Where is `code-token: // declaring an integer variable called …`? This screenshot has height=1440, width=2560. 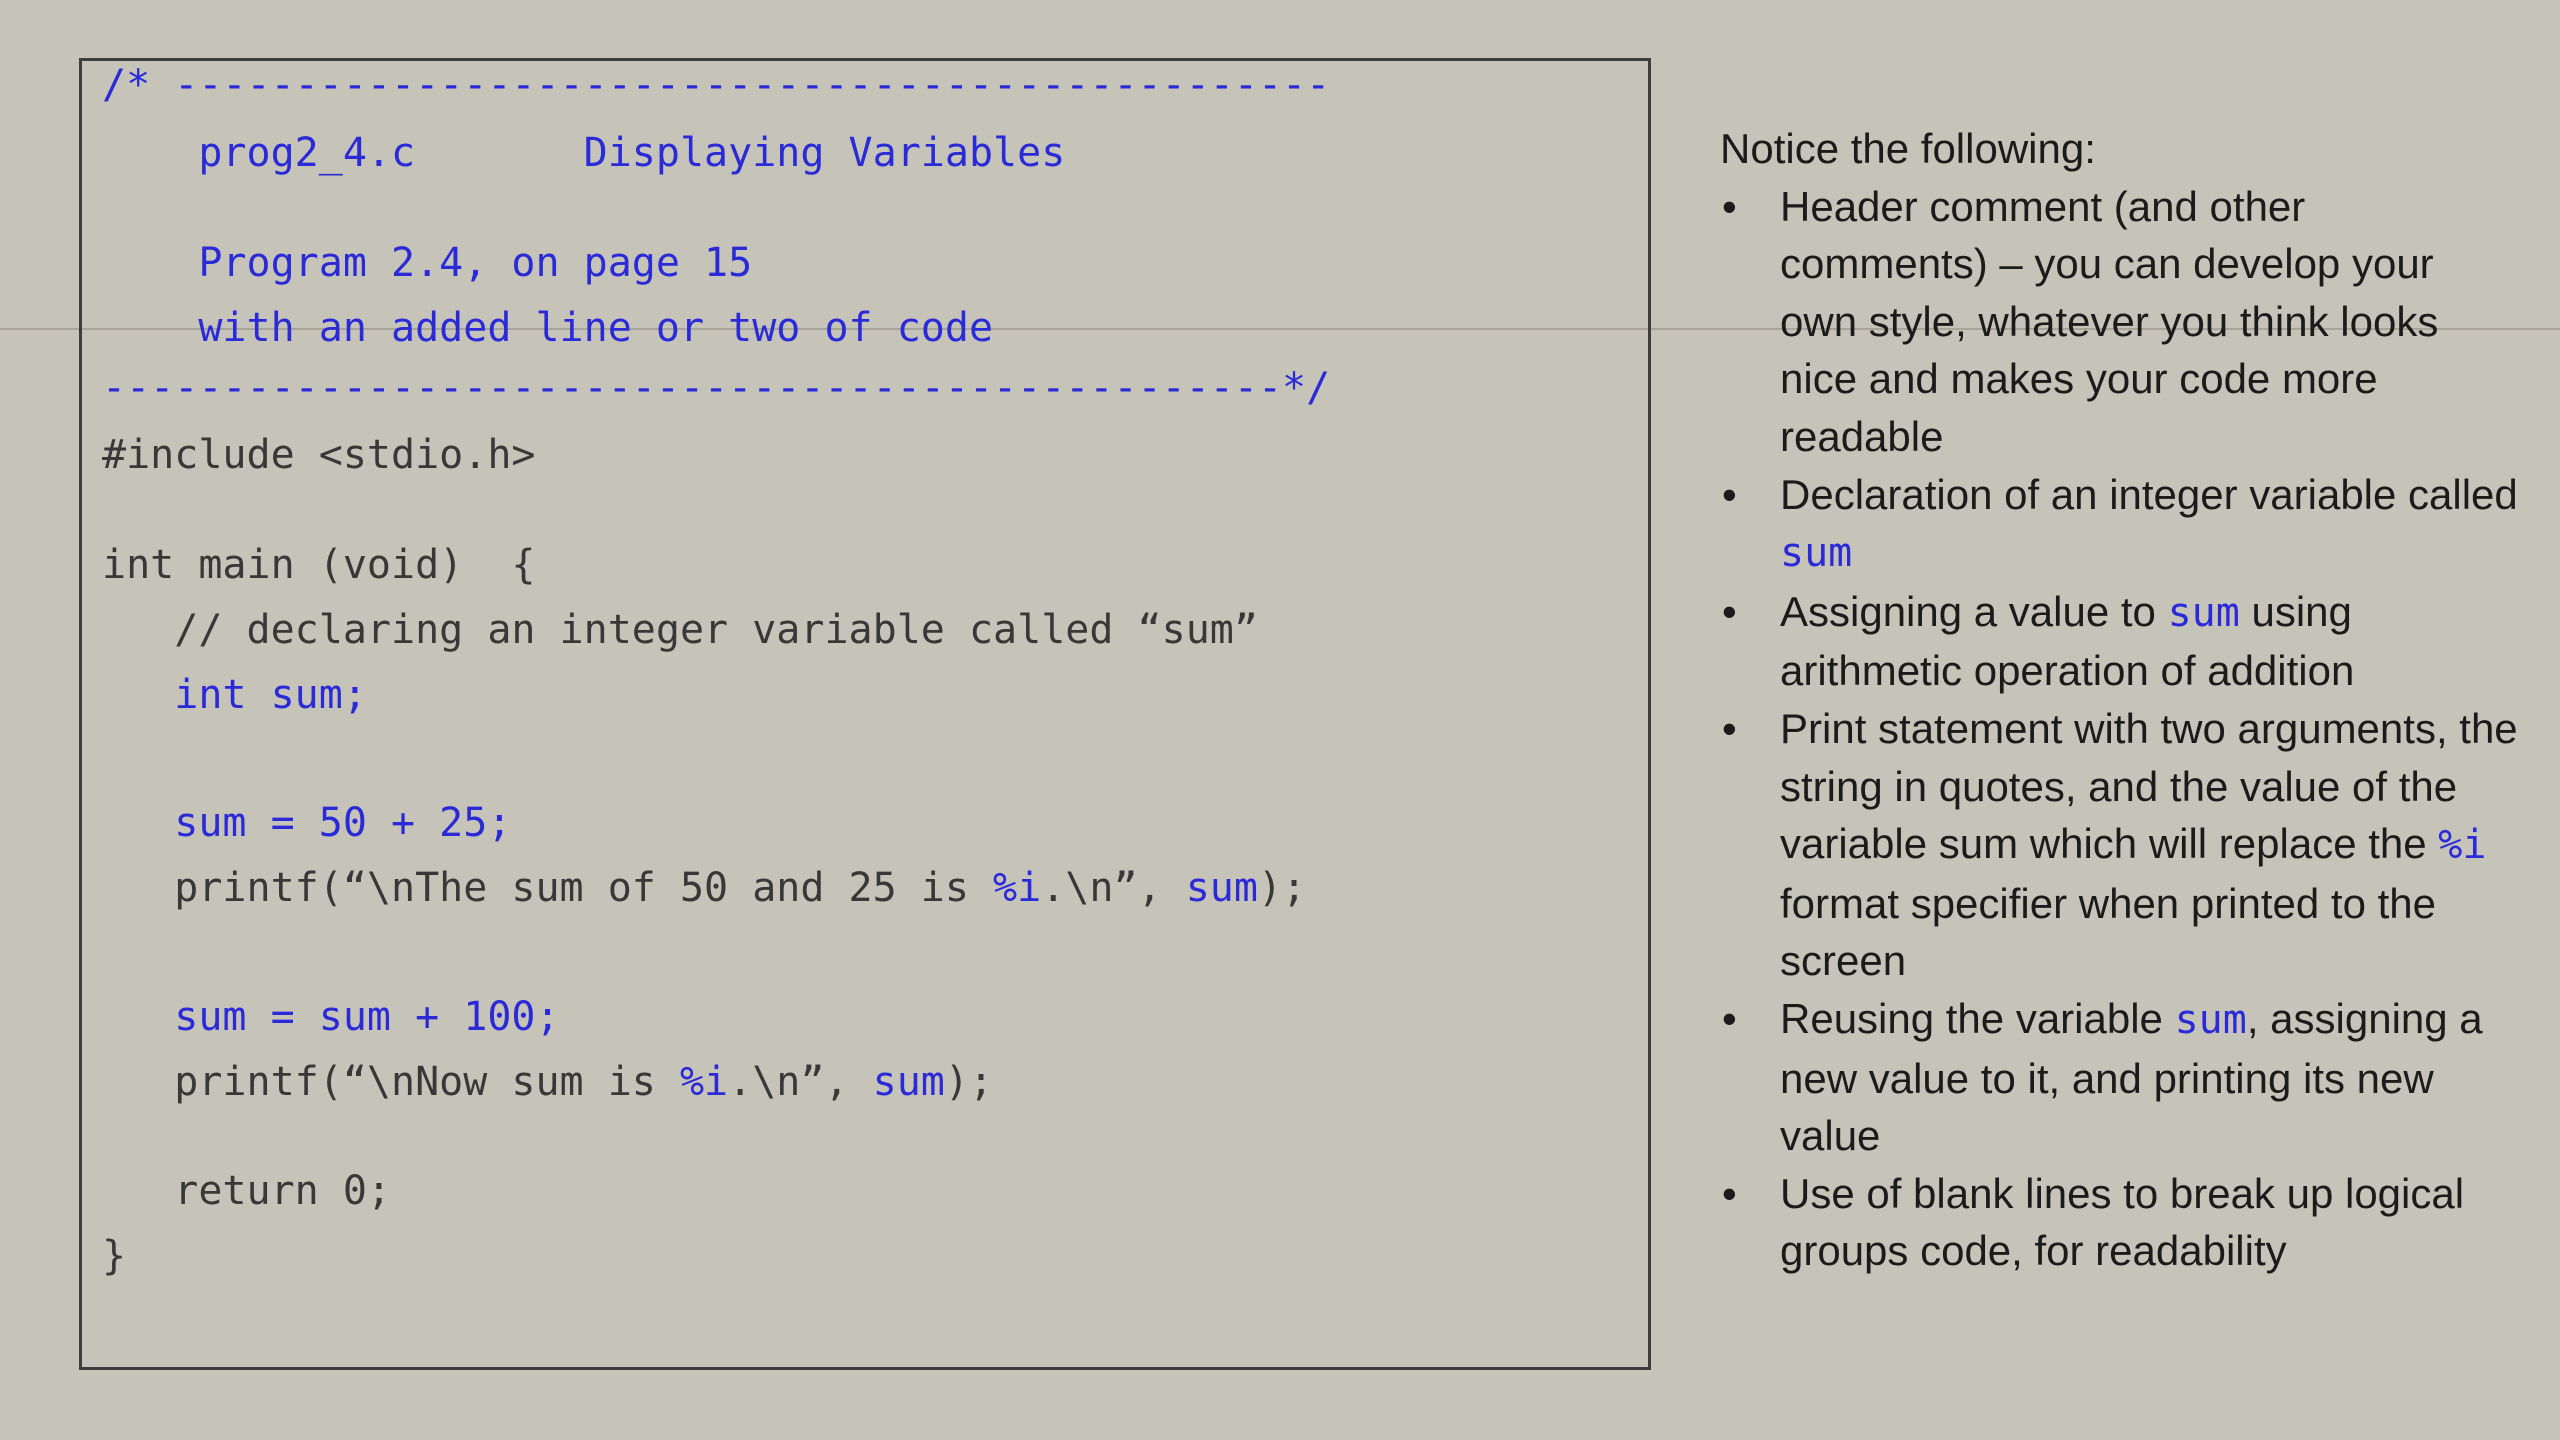
code-token: // declaring an integer variable called … is located at coordinates (680, 630).